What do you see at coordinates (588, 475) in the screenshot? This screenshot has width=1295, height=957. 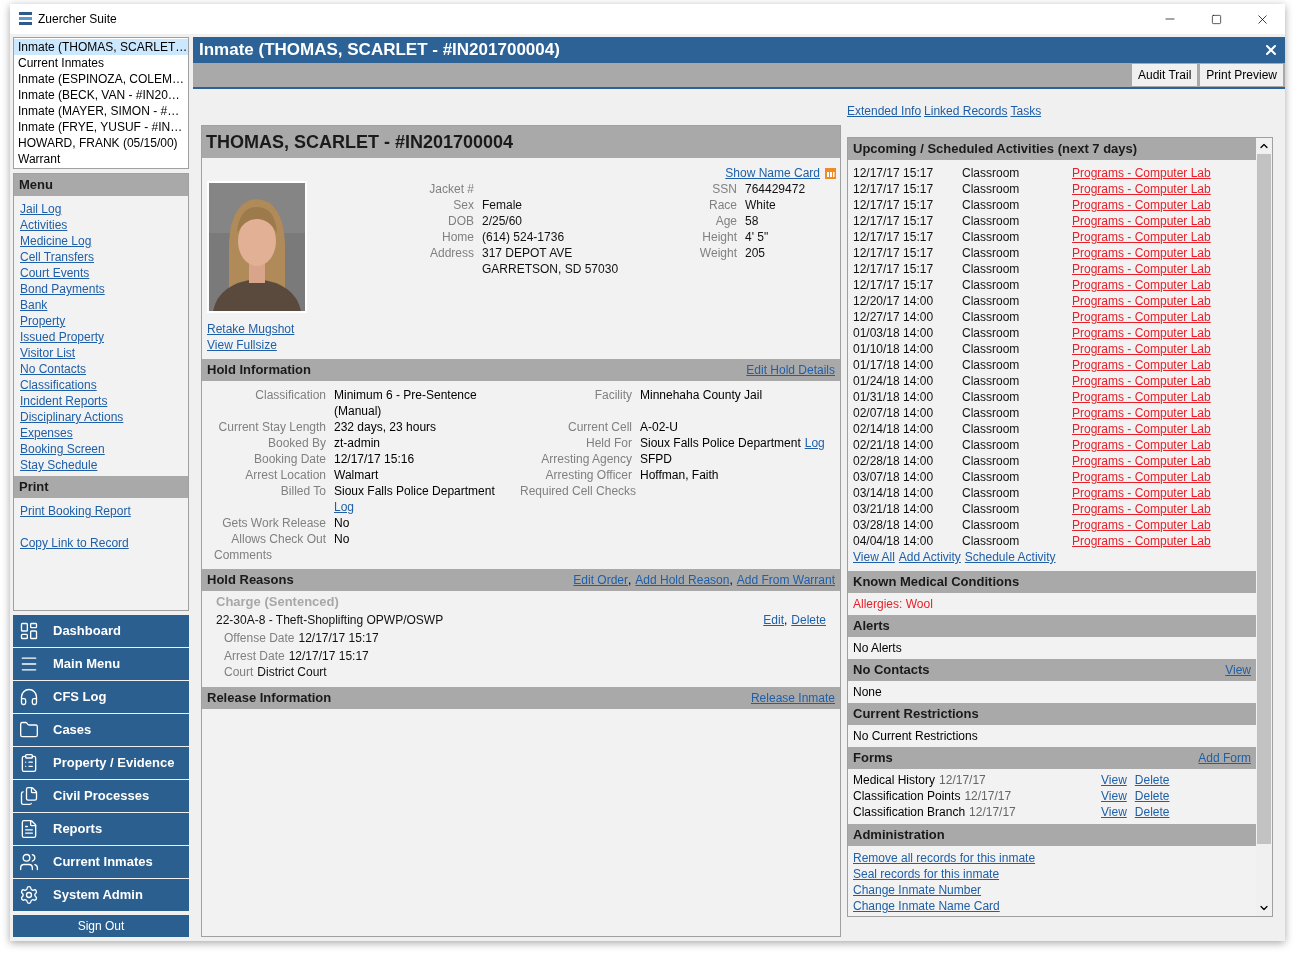 I see `field-label: Arresting Officer` at bounding box center [588, 475].